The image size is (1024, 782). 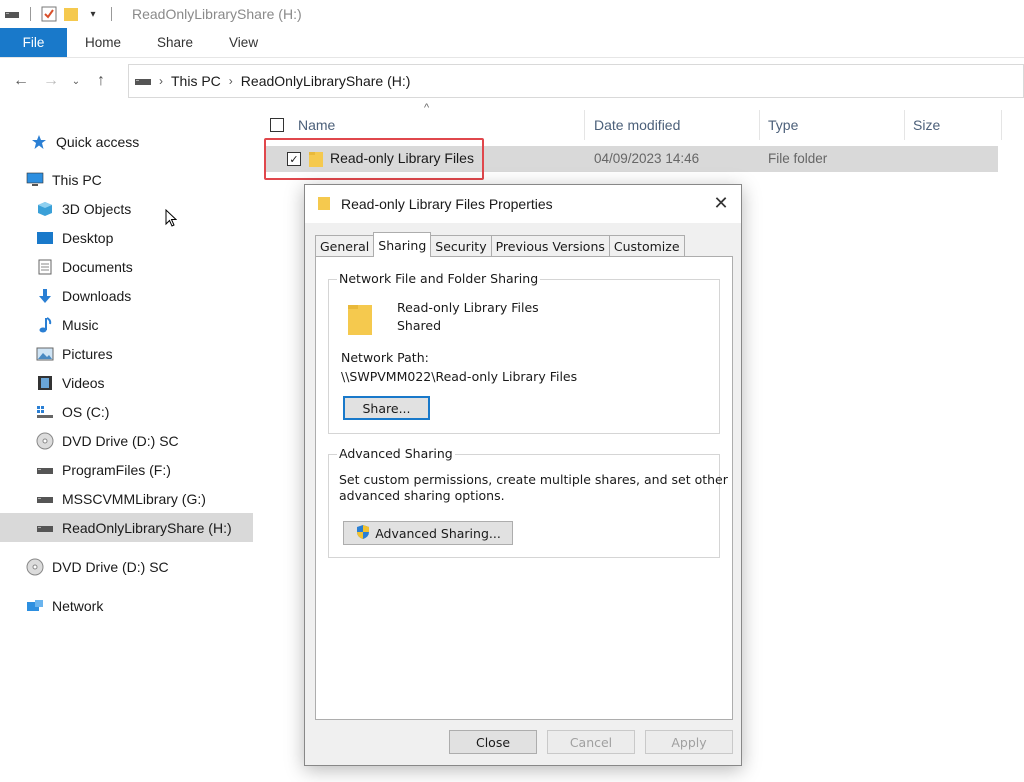 What do you see at coordinates (783, 125) in the screenshot?
I see `column-header-type: Type` at bounding box center [783, 125].